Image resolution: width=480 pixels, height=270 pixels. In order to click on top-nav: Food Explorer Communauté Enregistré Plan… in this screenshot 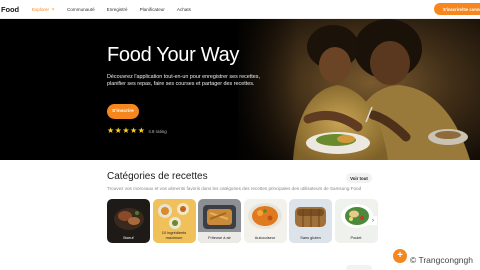, I will do `click(240, 9)`.